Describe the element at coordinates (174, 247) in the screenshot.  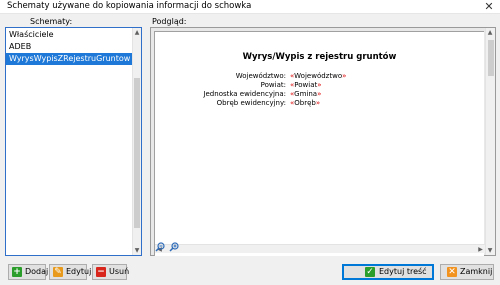
I see `zoom-in-icon` at that location.